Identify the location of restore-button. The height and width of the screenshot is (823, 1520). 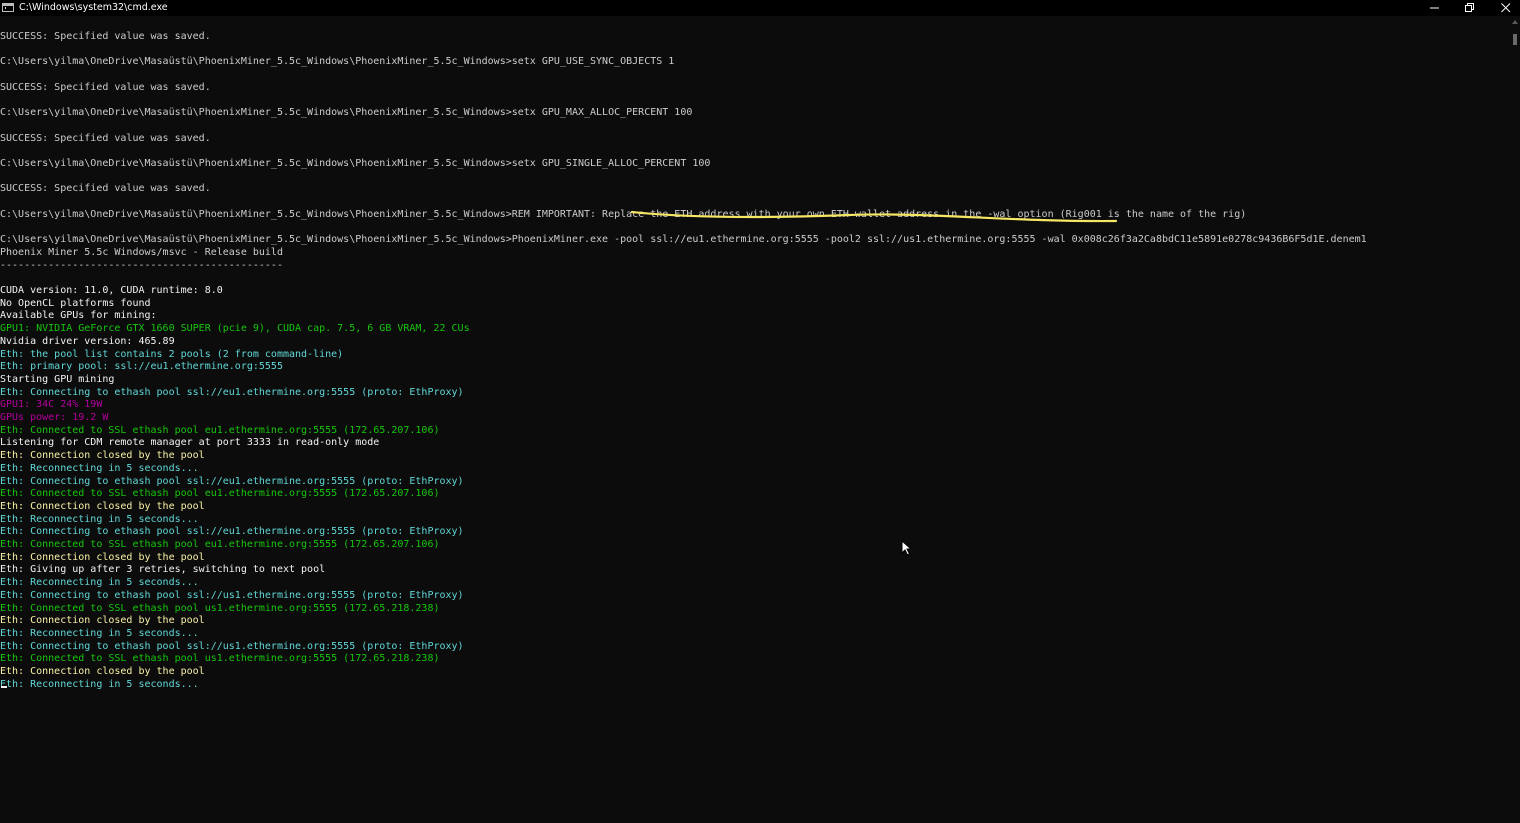
(1470, 8).